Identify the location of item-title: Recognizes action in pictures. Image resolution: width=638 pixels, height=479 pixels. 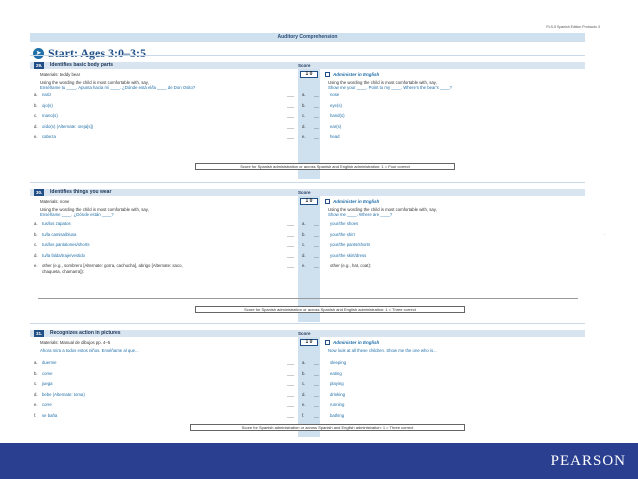
(85, 333).